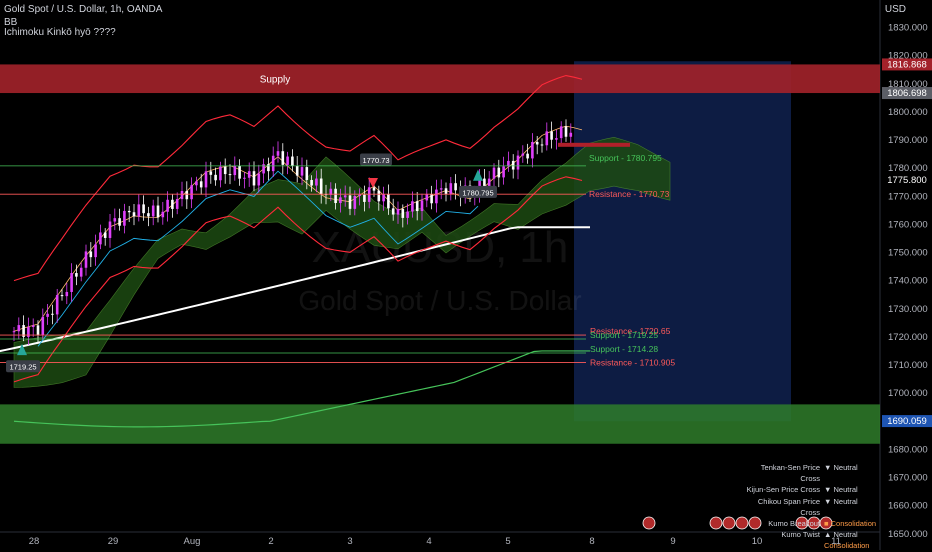 The height and width of the screenshot is (552, 932). What do you see at coordinates (908, 478) in the screenshot?
I see `y-tick-label: 1670.000` at bounding box center [908, 478].